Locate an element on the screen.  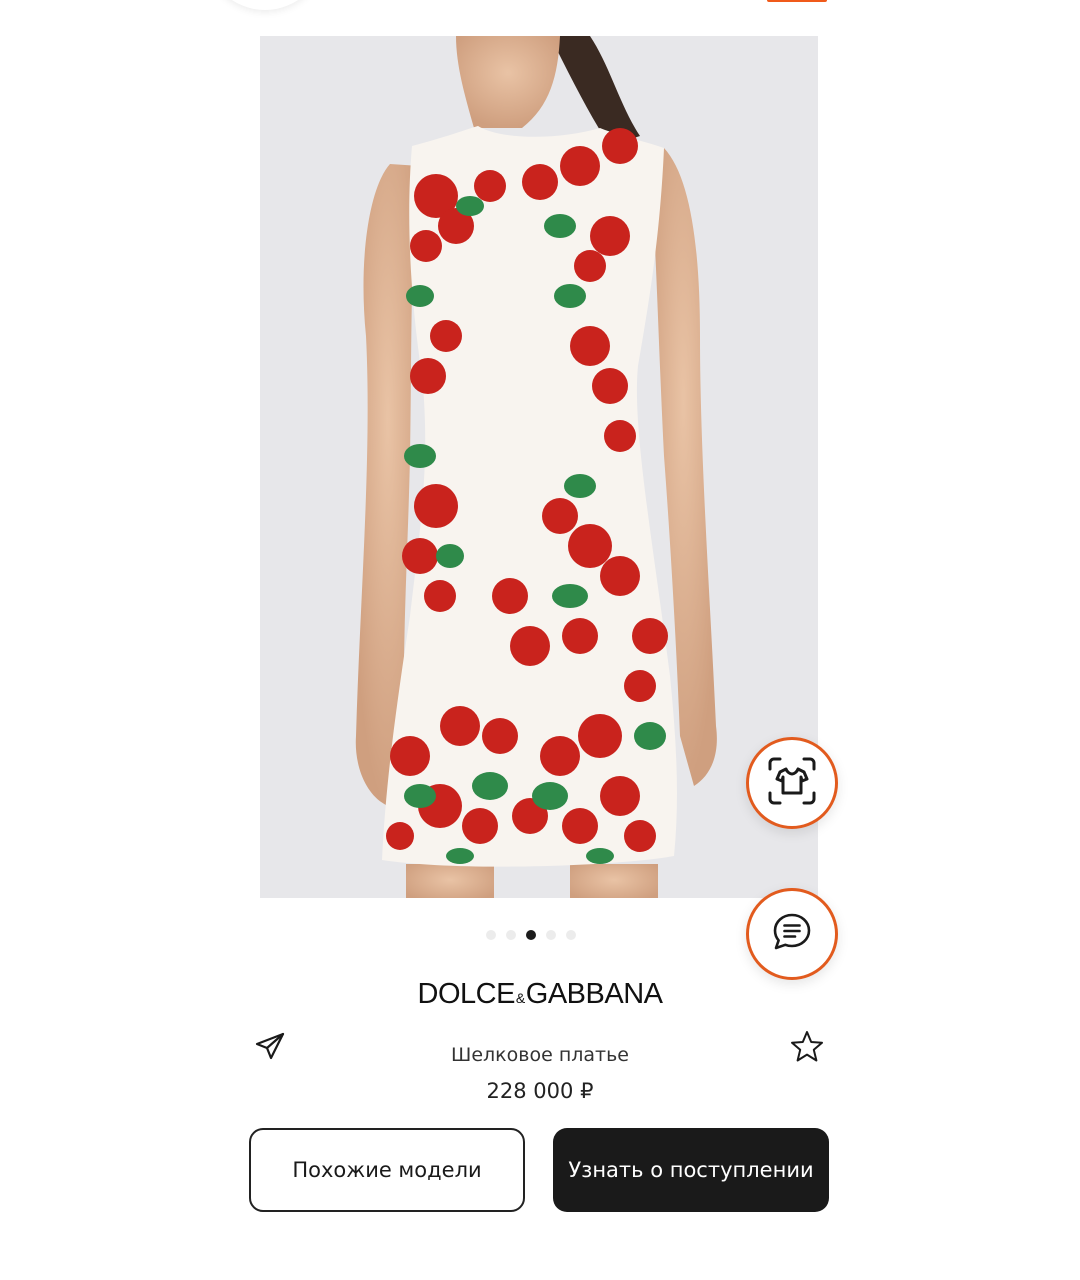
similar-models-label: Похожие модели is located at coordinates (387, 1170).